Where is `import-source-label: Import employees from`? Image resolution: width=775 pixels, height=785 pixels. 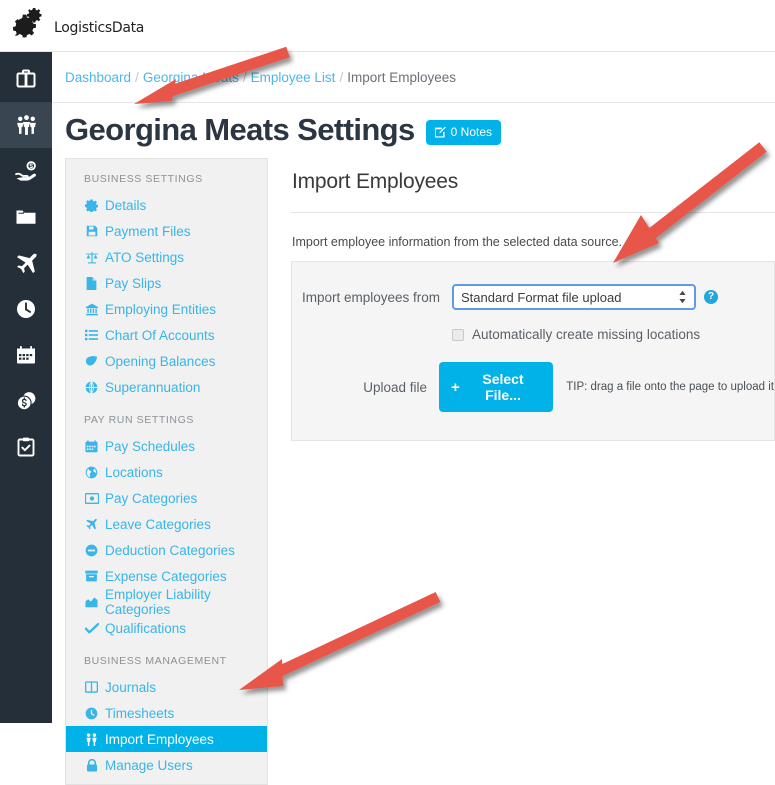 import-source-label: Import employees from is located at coordinates (370, 297).